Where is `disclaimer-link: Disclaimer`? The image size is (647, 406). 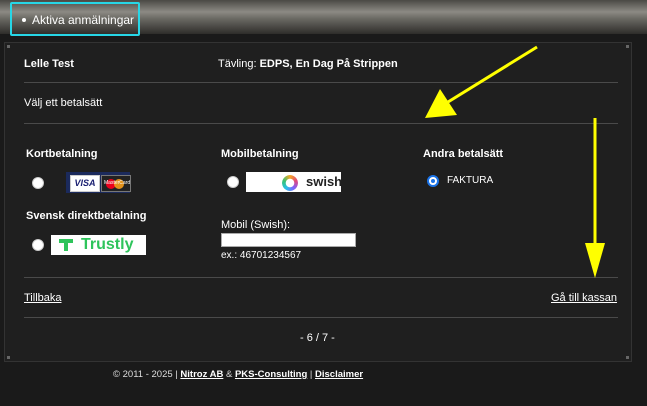
disclaimer-link: Disclaimer is located at coordinates (339, 374).